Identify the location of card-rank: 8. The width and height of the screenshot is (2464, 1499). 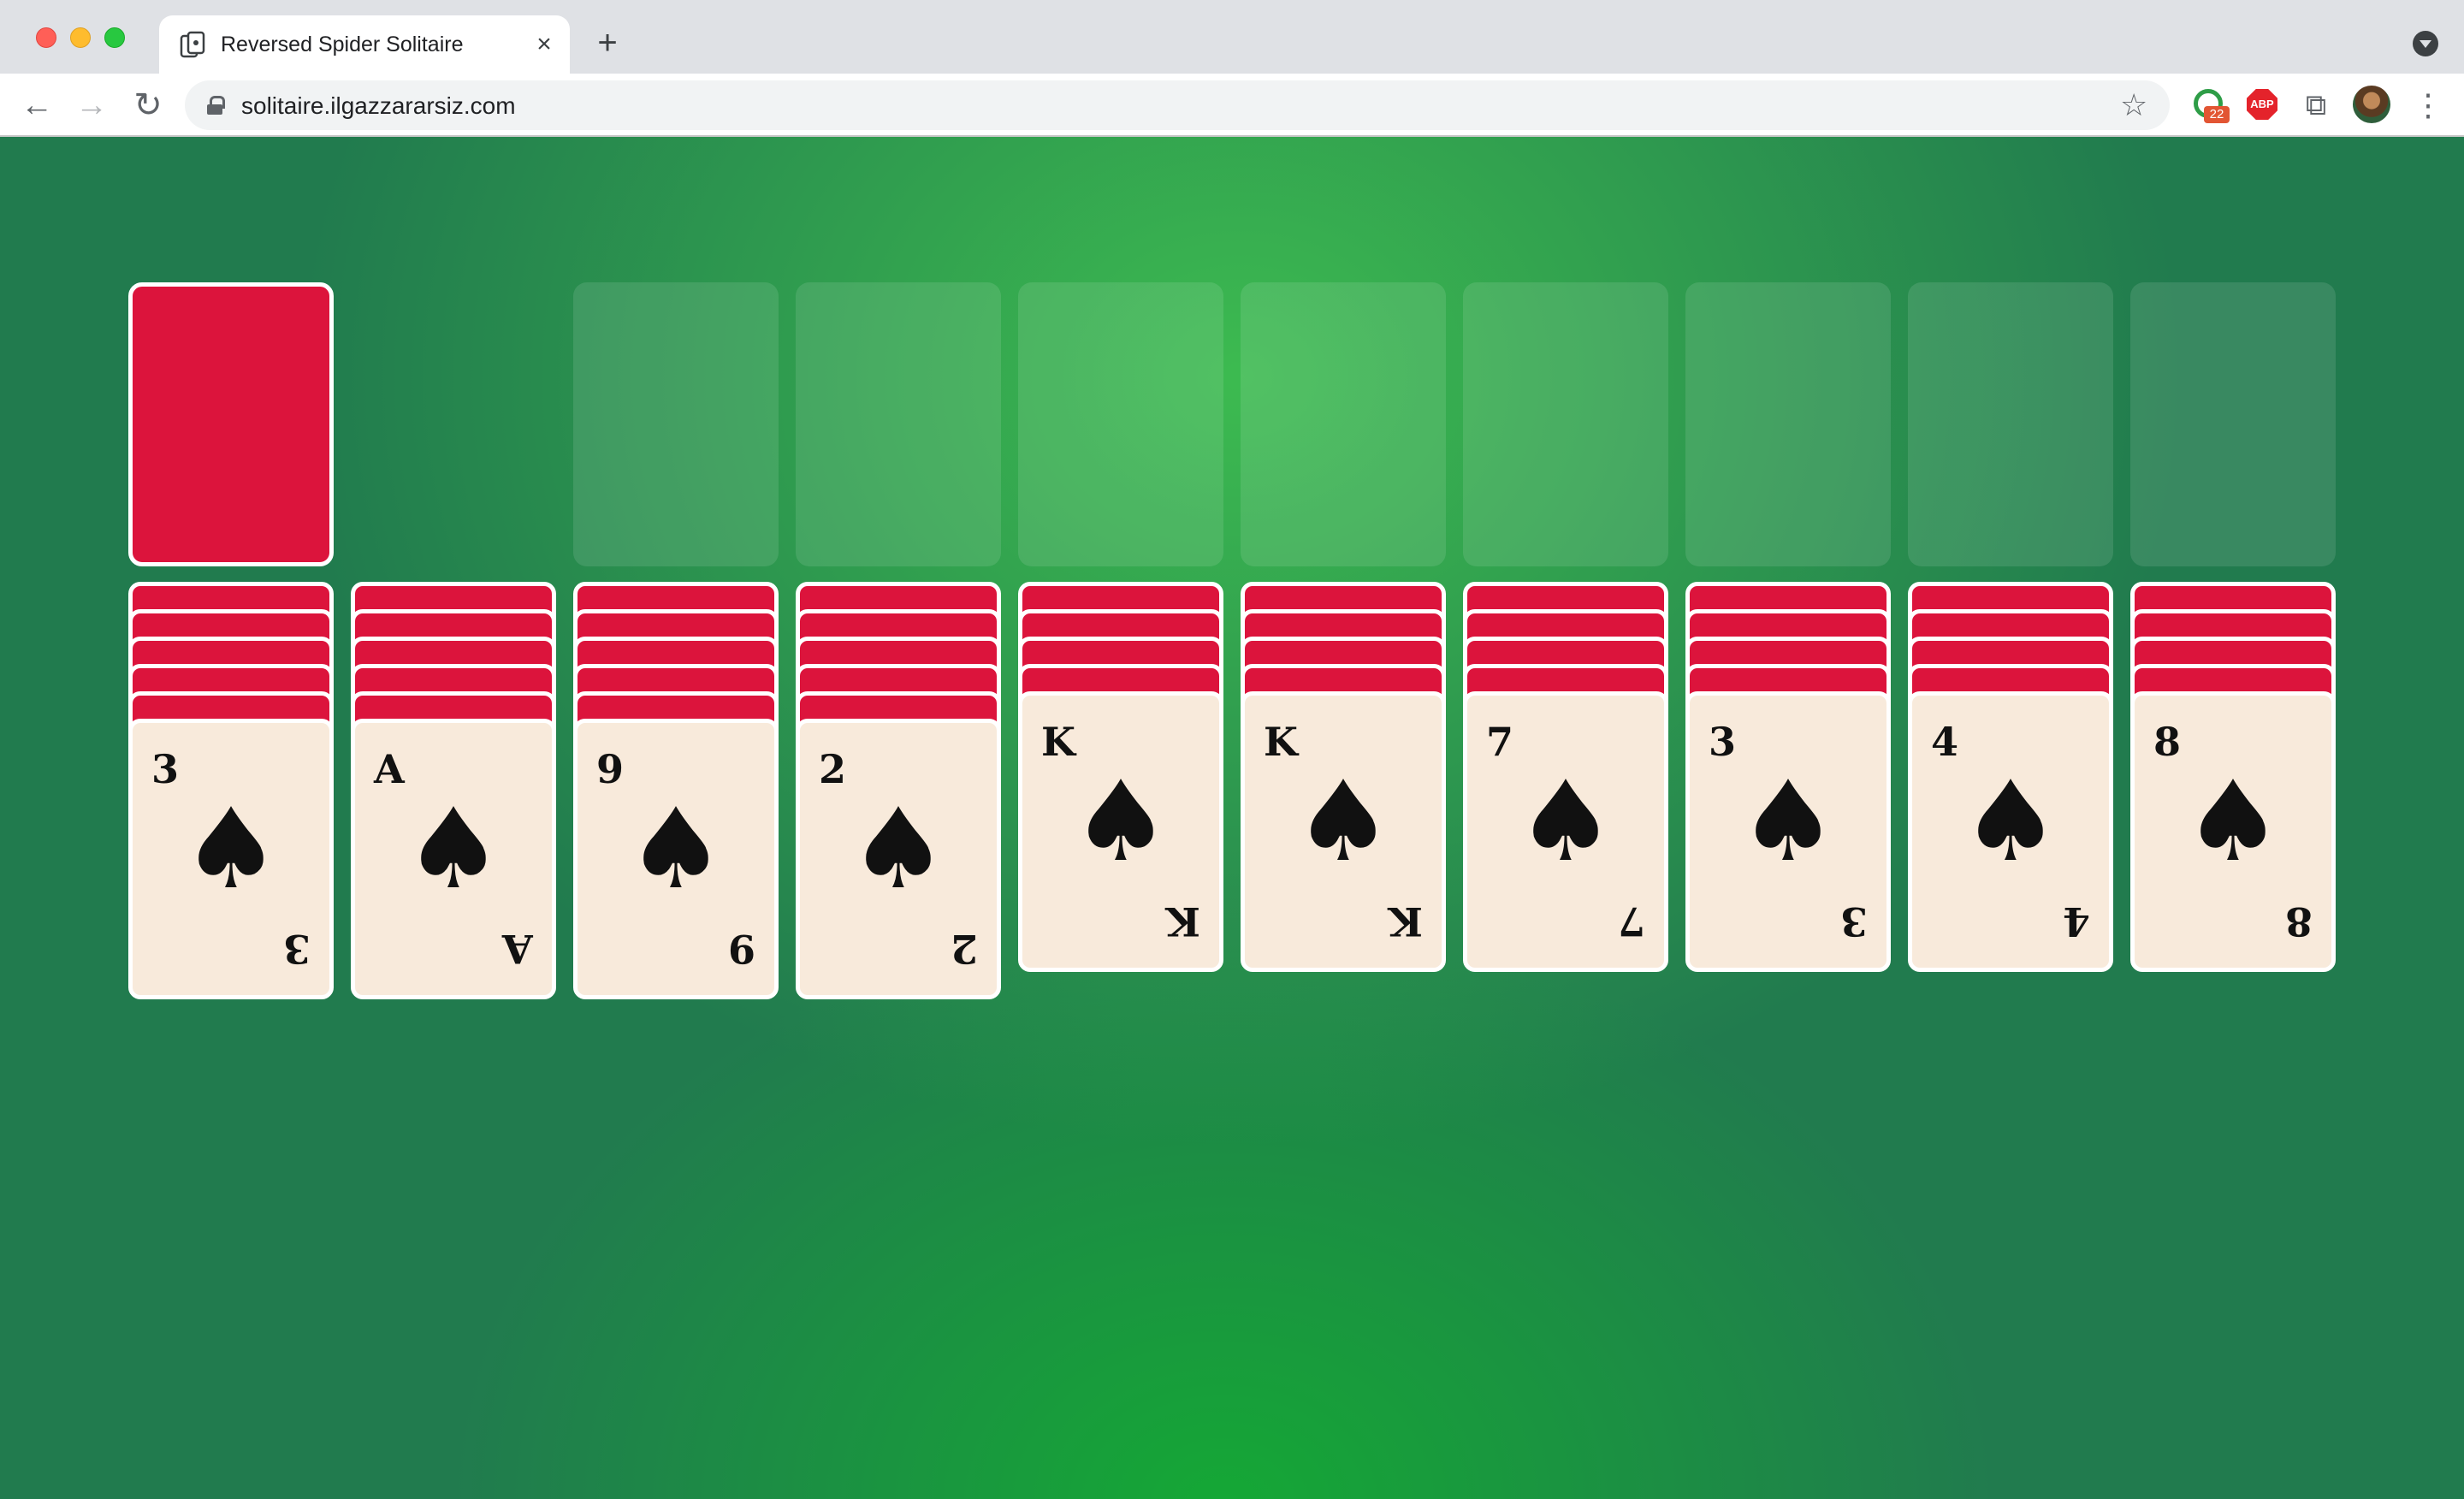
(2167, 742).